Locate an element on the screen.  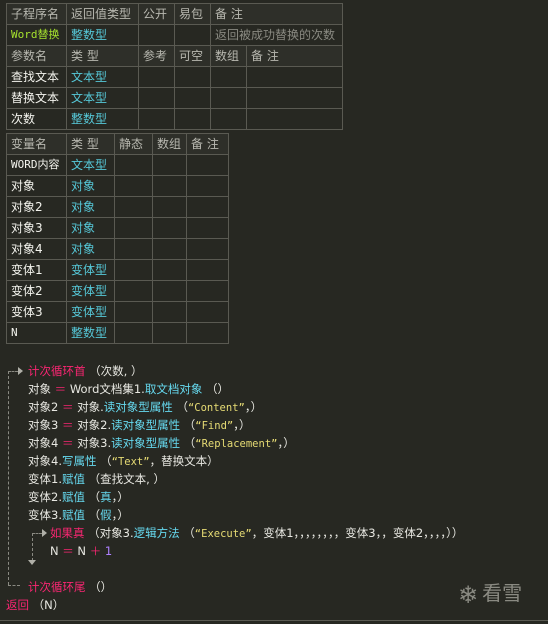
var-name-cell: 变体3 is located at coordinates (36, 312).